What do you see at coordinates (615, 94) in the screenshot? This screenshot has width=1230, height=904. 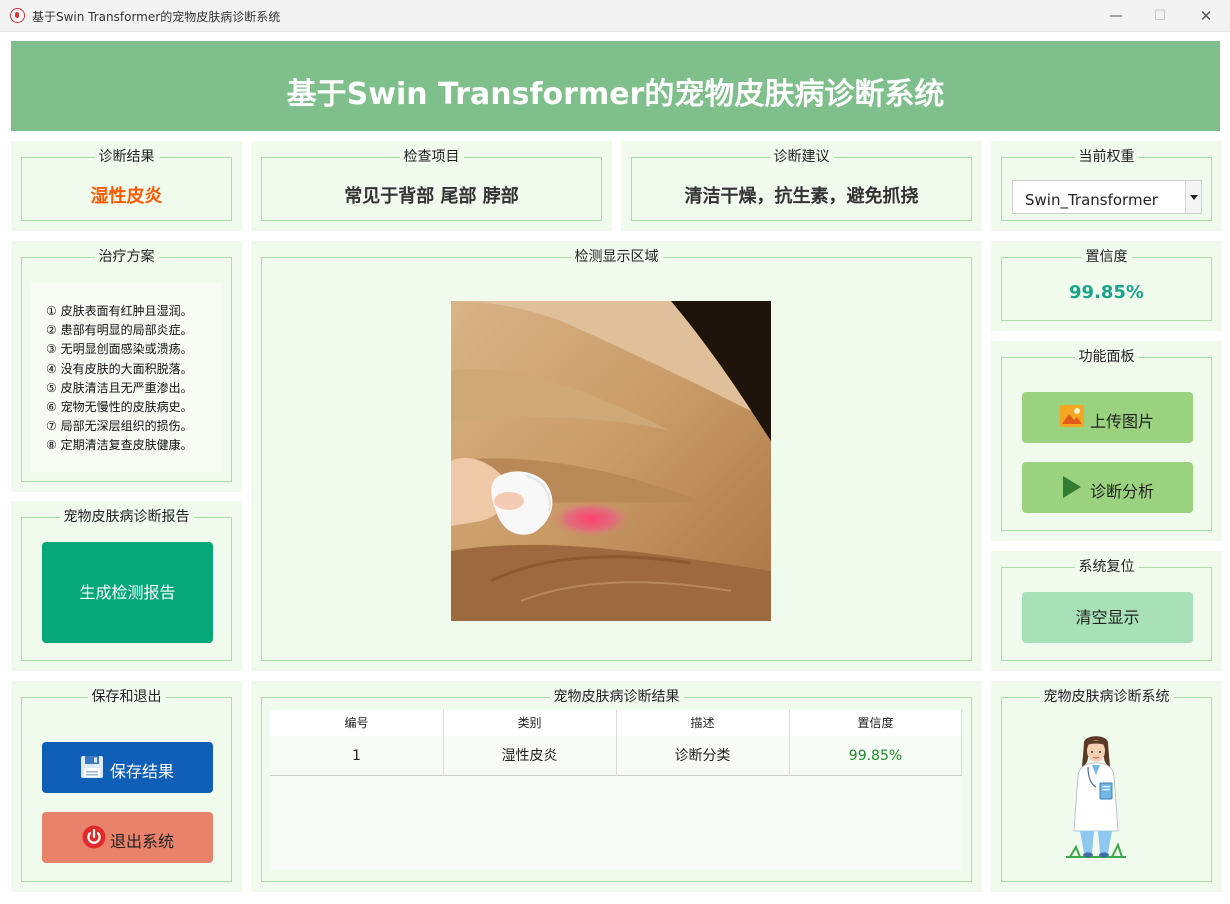 I see `page-title: 基于Swin Transformer的宠物皮肤病诊断系统` at bounding box center [615, 94].